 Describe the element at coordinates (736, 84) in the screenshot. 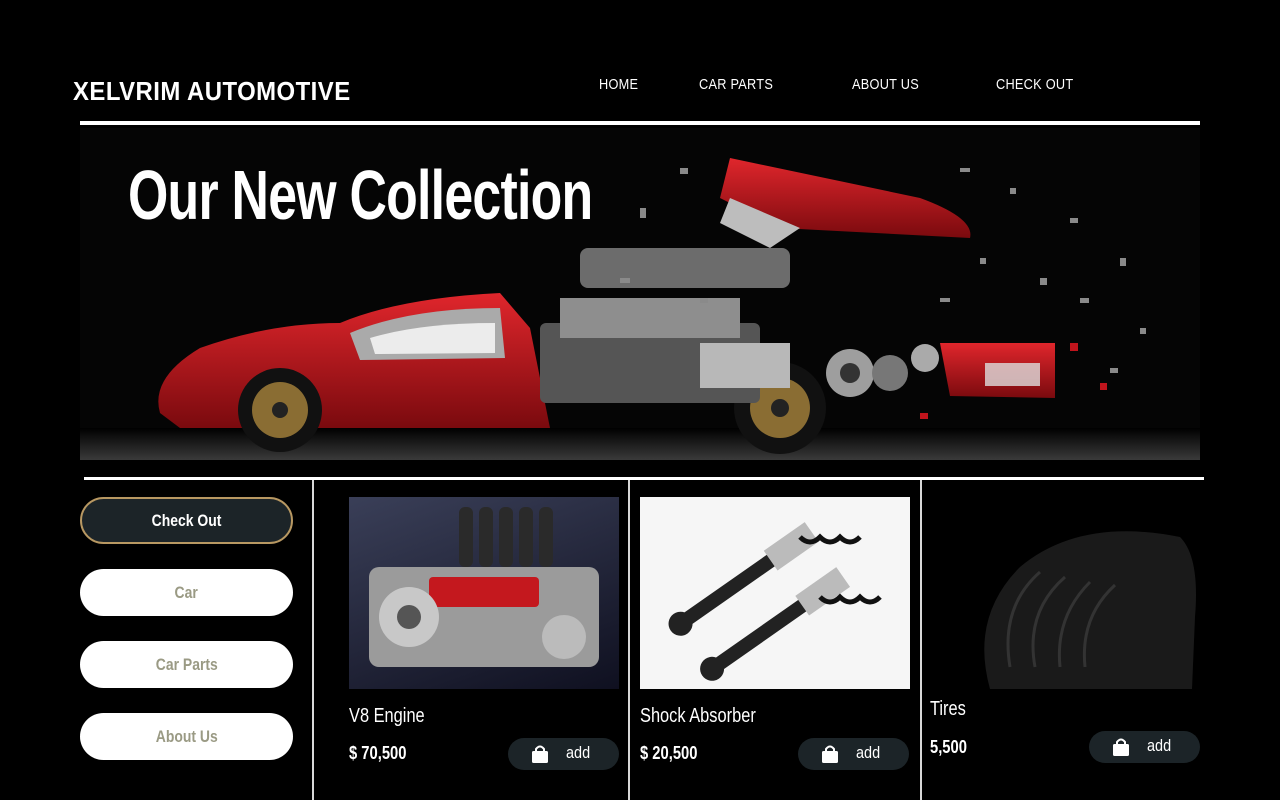

I see `nav-car-parts: CAR PARTS` at that location.